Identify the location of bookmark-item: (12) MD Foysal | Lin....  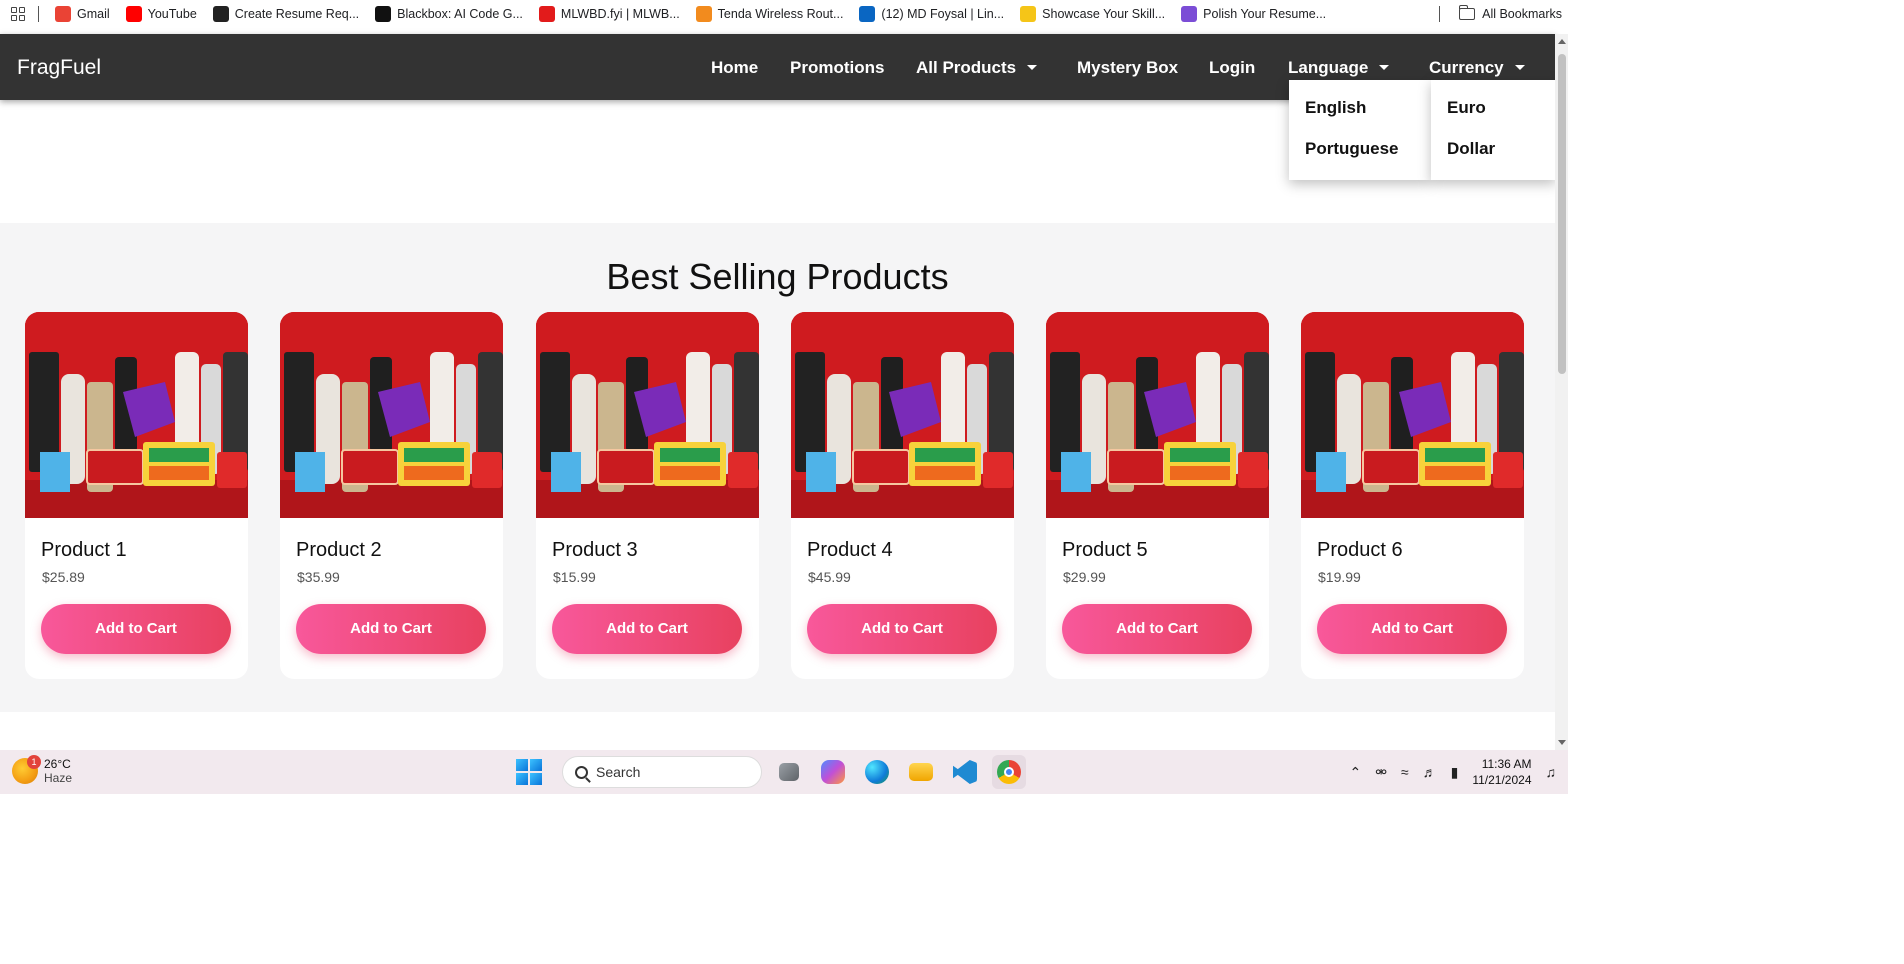
(931, 14).